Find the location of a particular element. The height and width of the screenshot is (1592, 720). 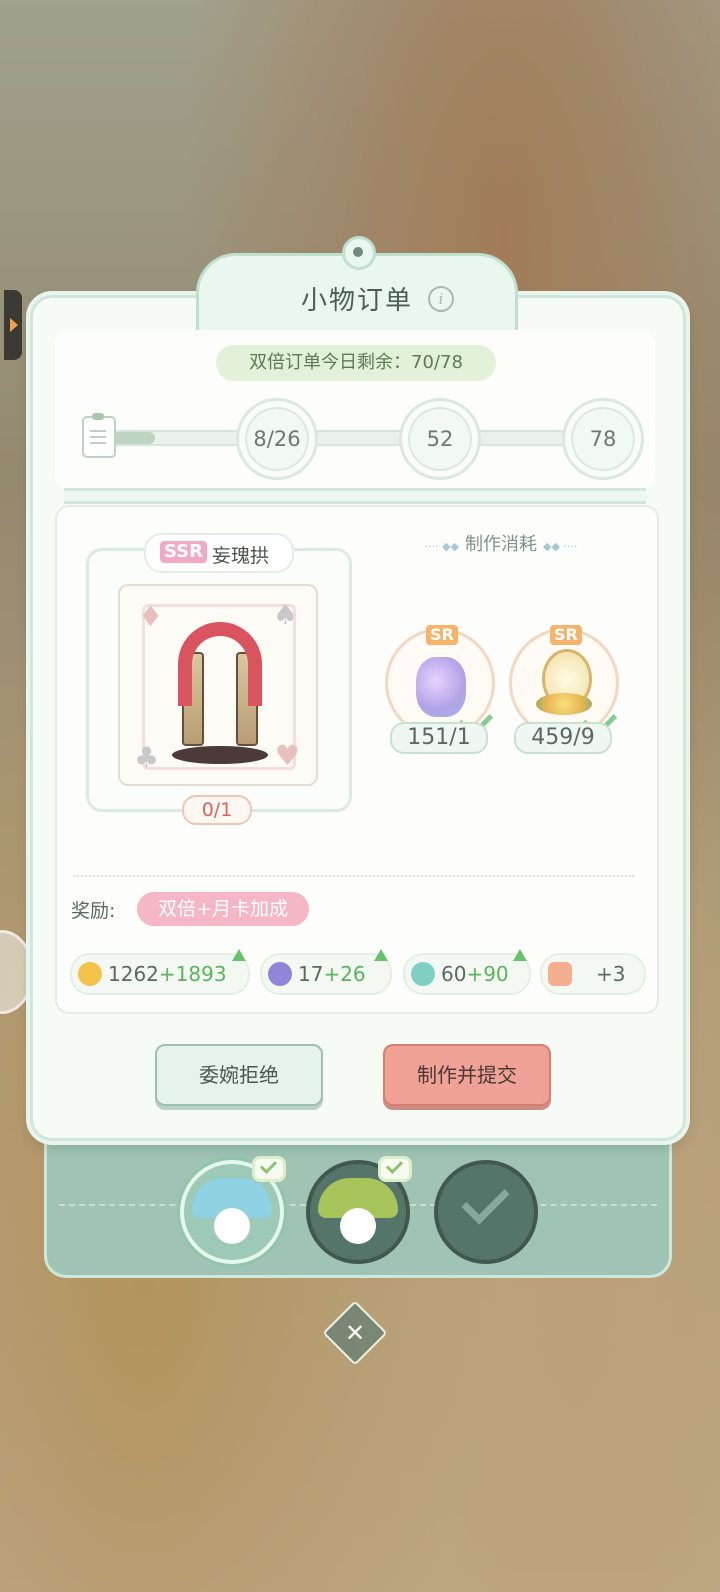

info-icon: i is located at coordinates (441, 299).